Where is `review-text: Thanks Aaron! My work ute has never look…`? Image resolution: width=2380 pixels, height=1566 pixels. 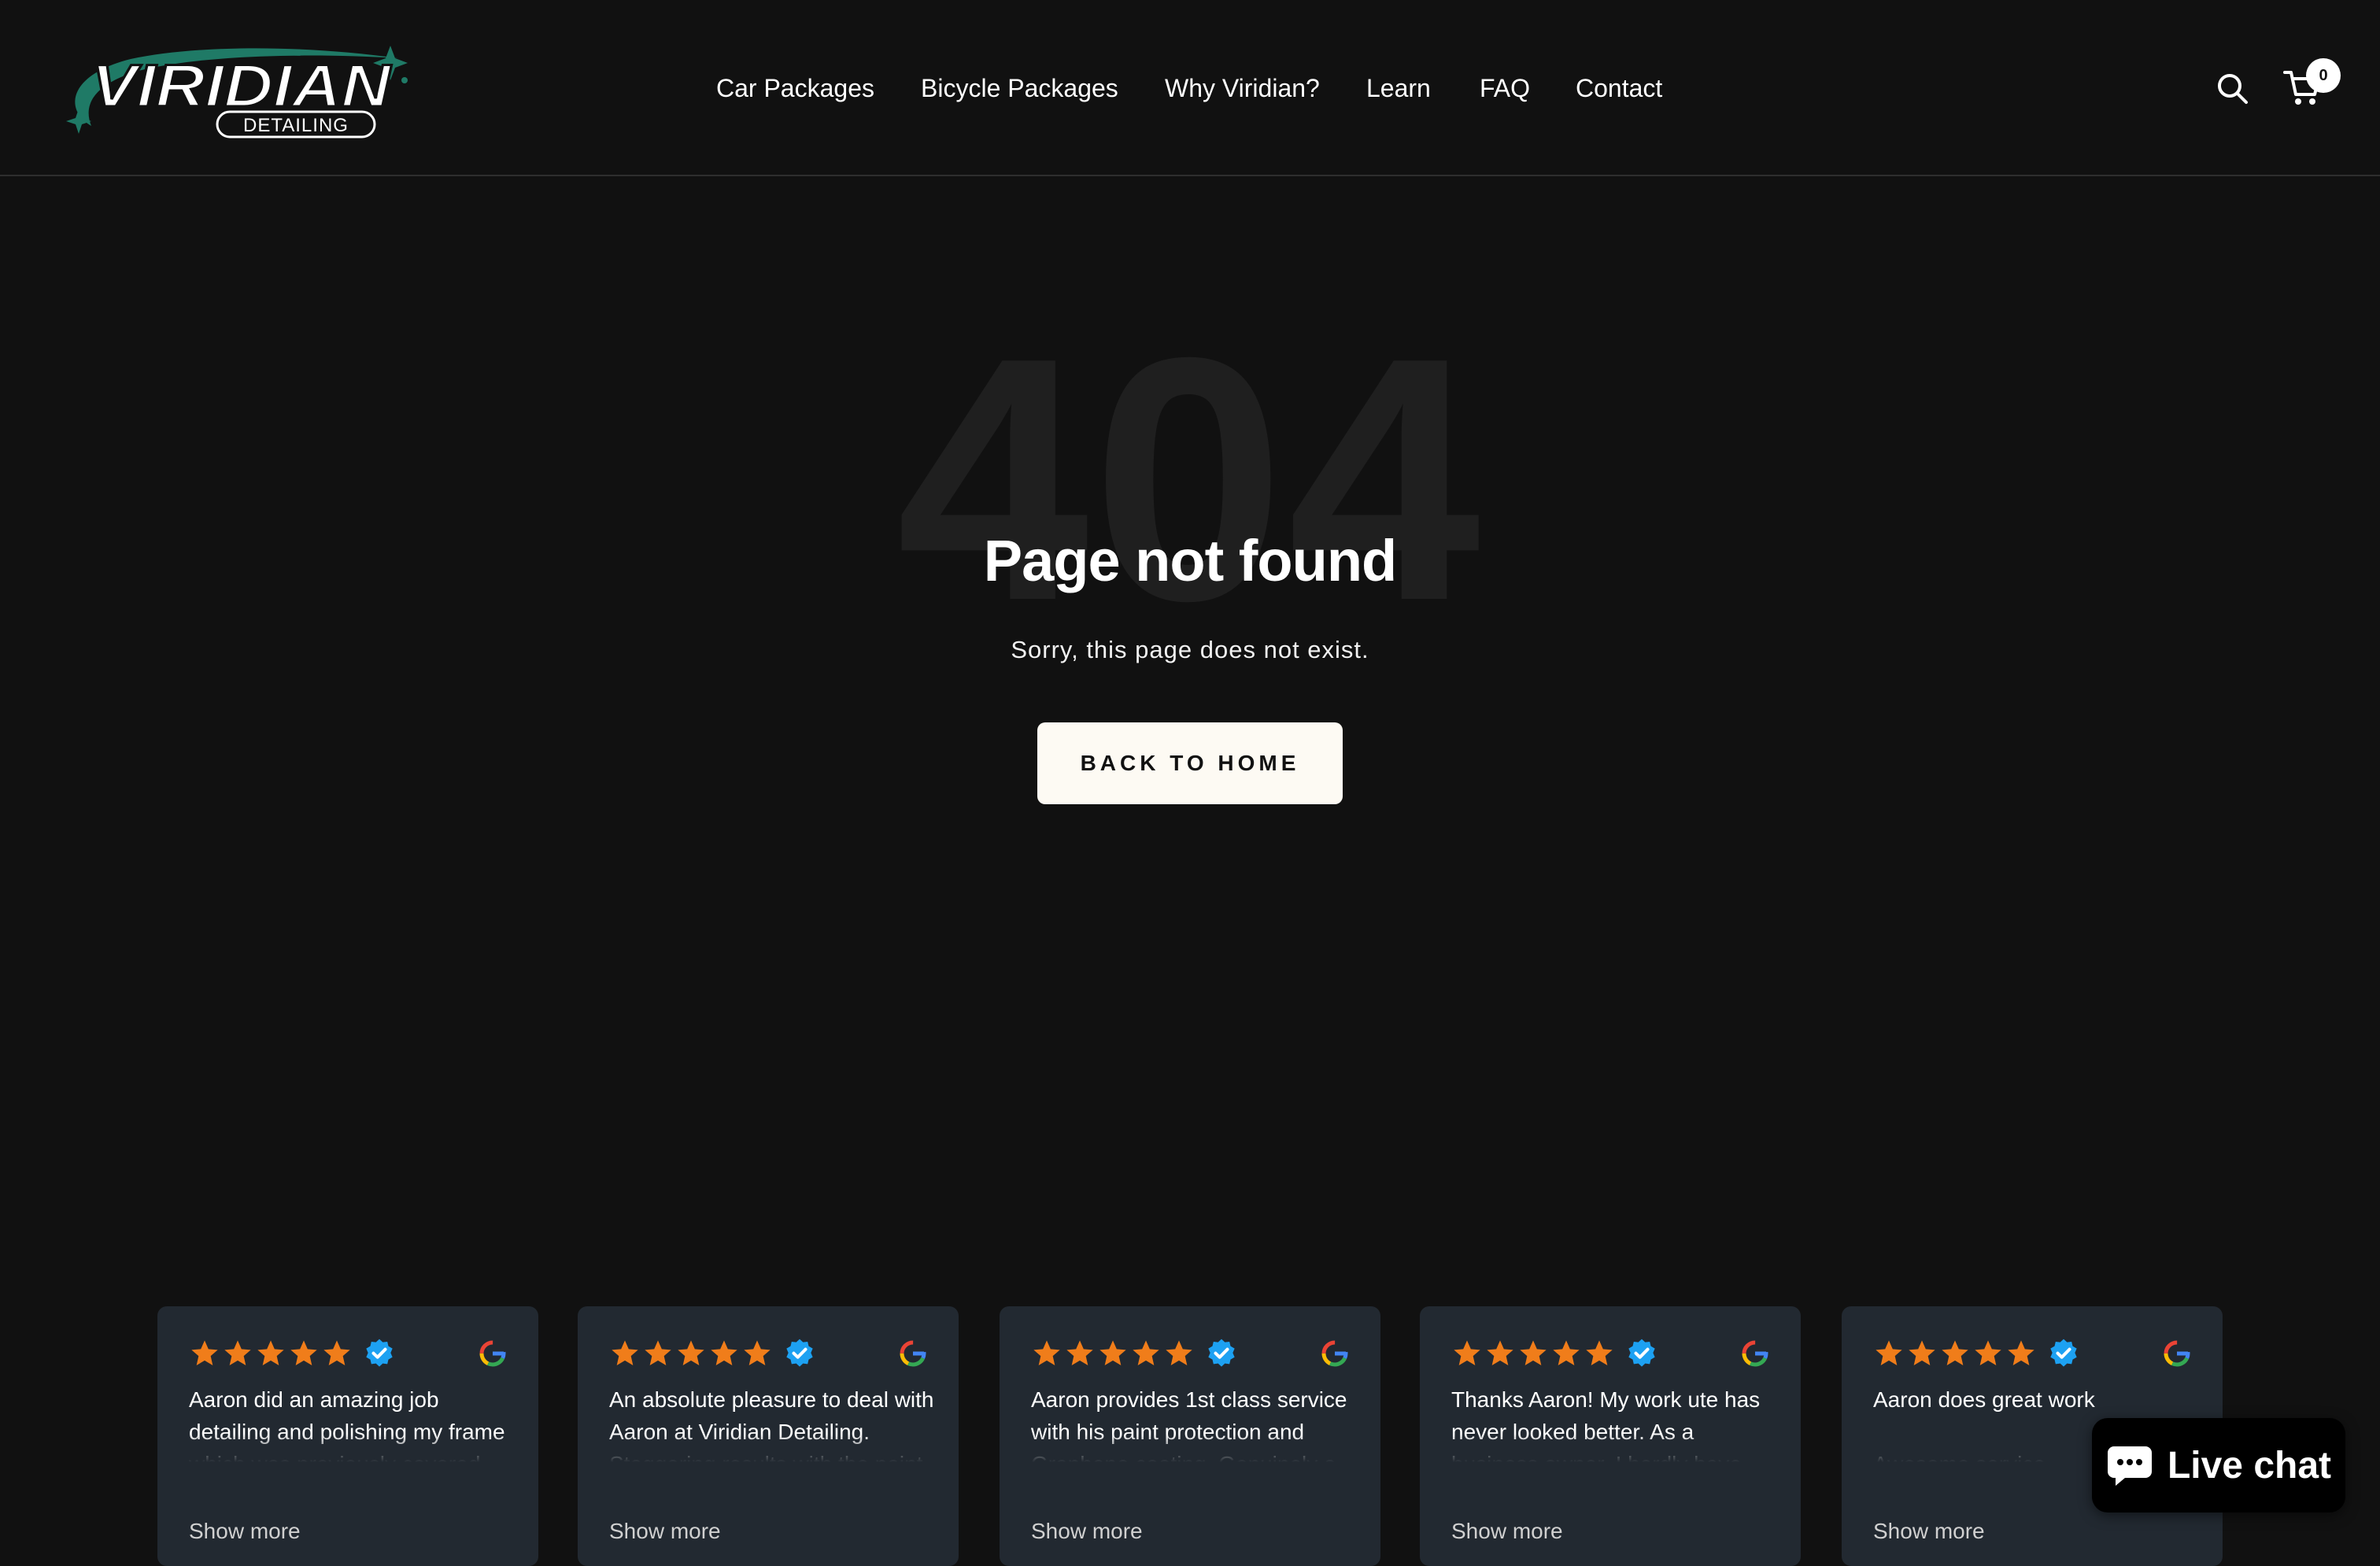
review-text: Thanks Aaron! My work ute has never look… is located at coordinates (1617, 1422).